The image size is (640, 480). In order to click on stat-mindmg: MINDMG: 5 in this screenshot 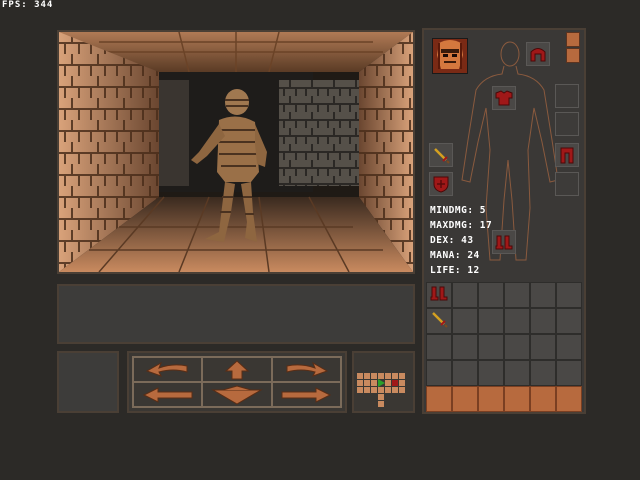, I will do `click(458, 210)`.